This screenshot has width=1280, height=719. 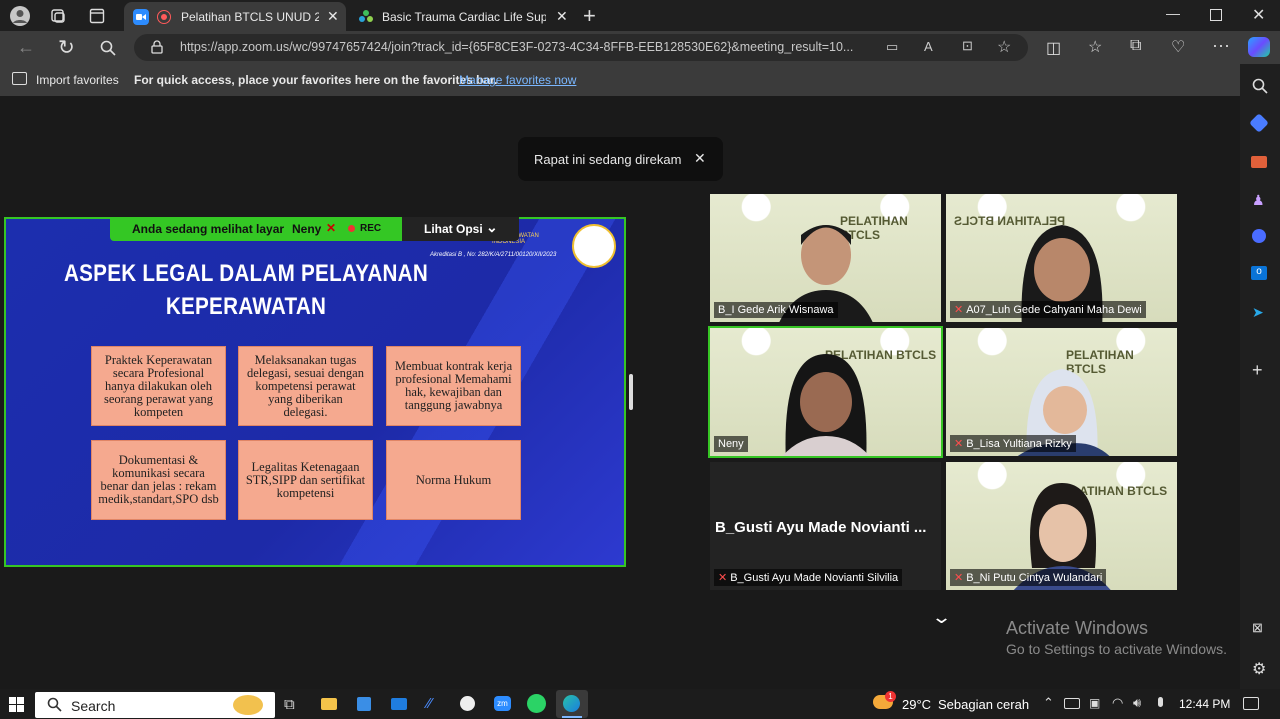 I want to click on participant-video-person, so click(x=825, y=405).